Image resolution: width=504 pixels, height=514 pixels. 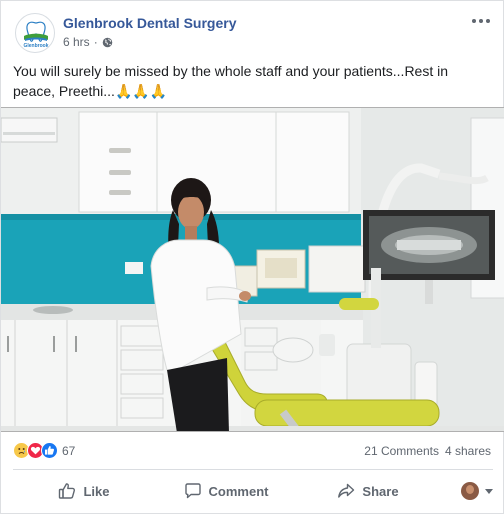 What do you see at coordinates (192, 491) in the screenshot?
I see `comment-bubble-icon` at bounding box center [192, 491].